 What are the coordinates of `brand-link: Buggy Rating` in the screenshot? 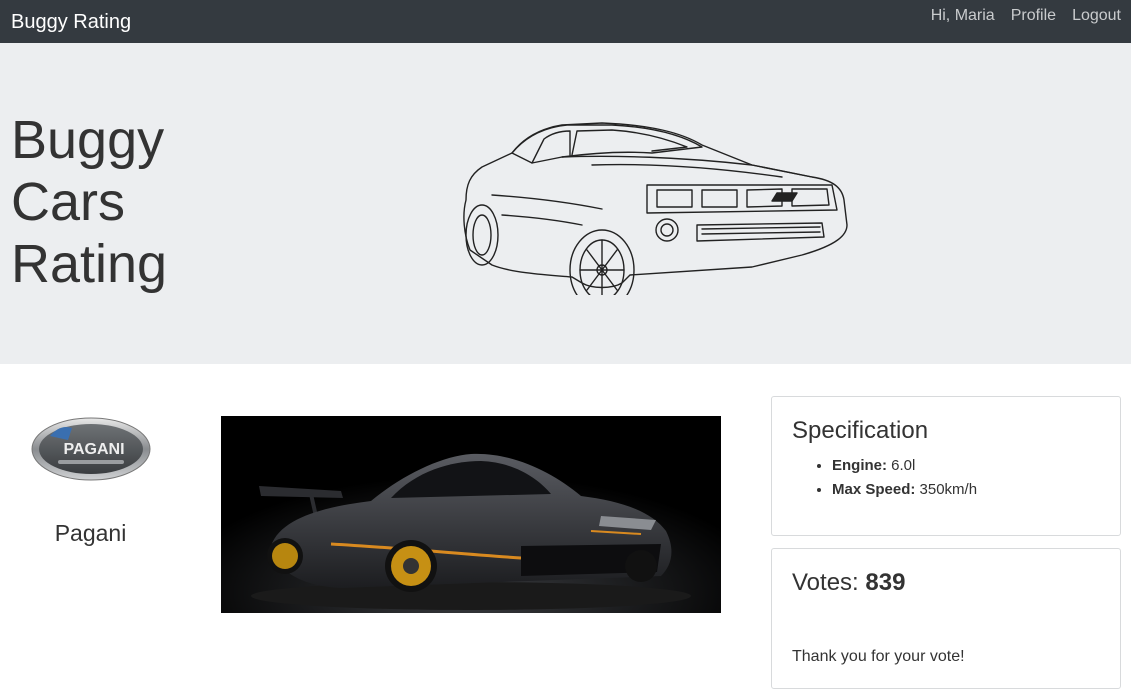 It's located at (71, 22).